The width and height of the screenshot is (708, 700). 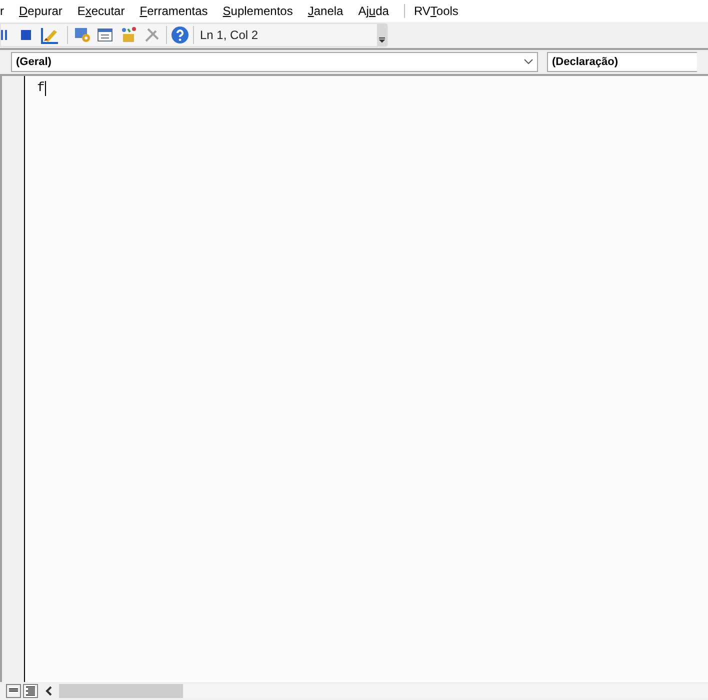 What do you see at coordinates (41, 88) in the screenshot?
I see `code-line: f` at bounding box center [41, 88].